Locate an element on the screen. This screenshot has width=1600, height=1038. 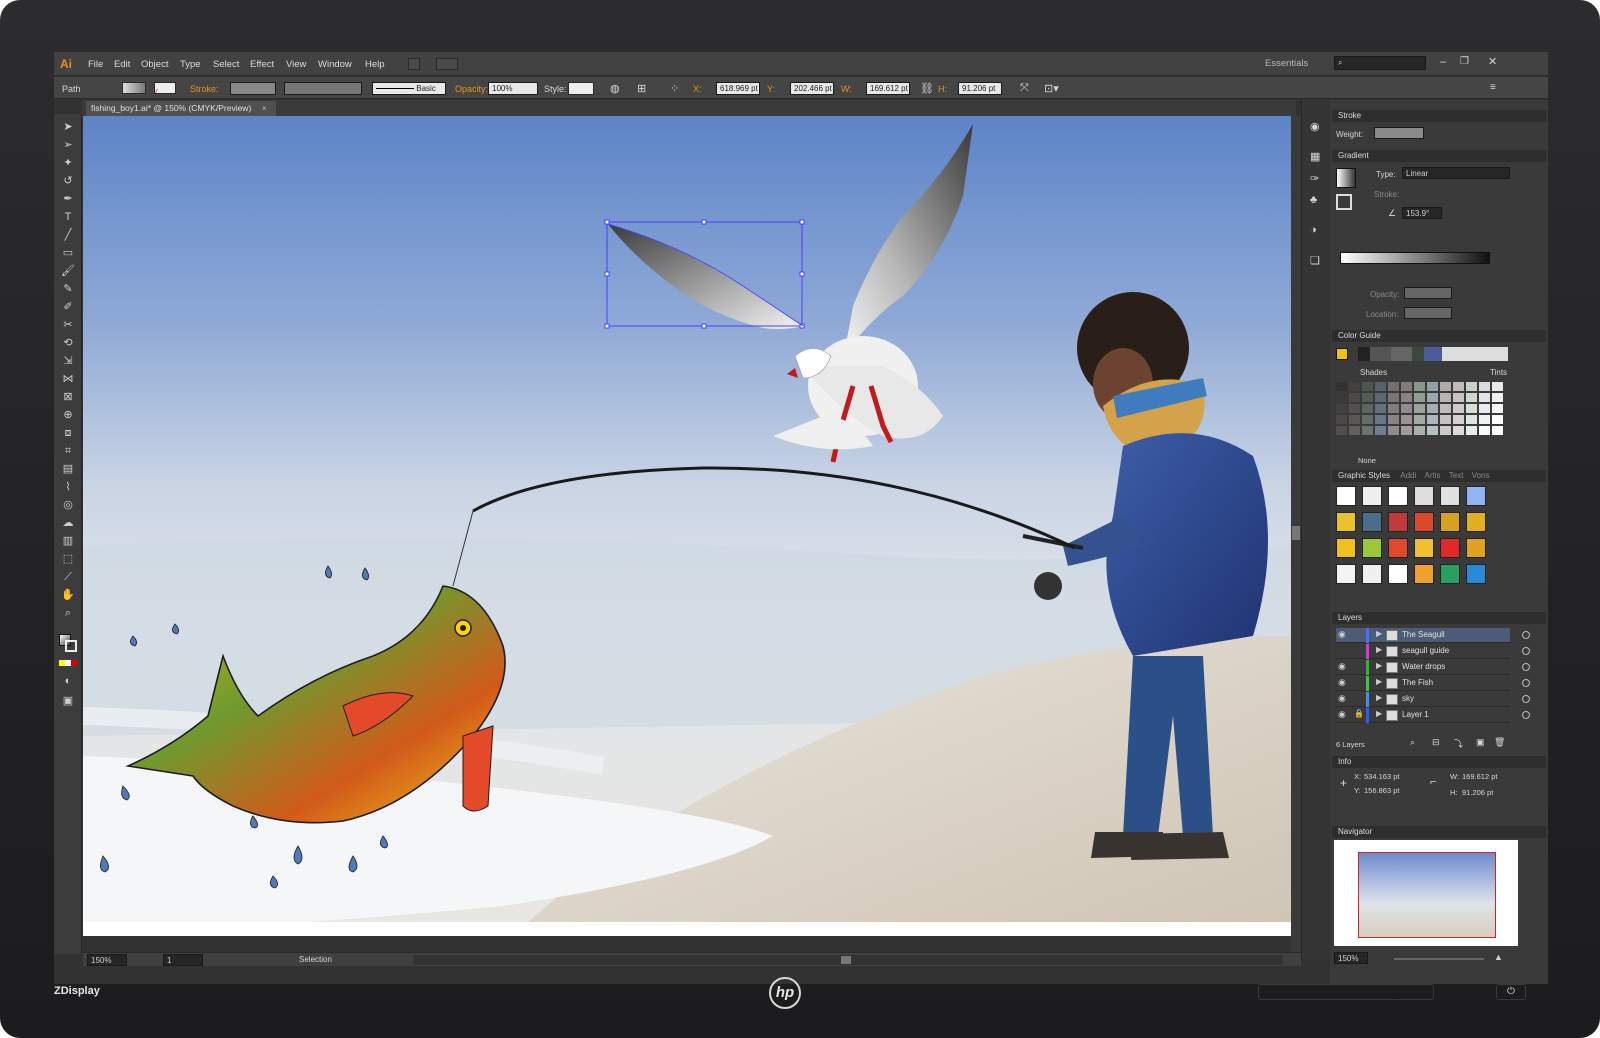
gradient-stroke-icon is located at coordinates (1344, 202).